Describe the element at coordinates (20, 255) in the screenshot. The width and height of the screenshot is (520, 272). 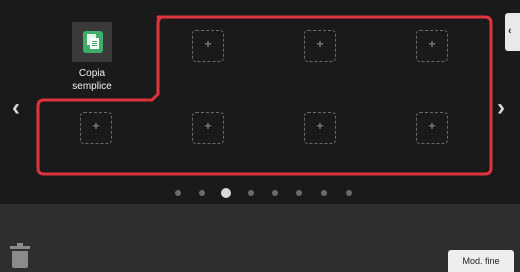
I see `trash-icon` at that location.